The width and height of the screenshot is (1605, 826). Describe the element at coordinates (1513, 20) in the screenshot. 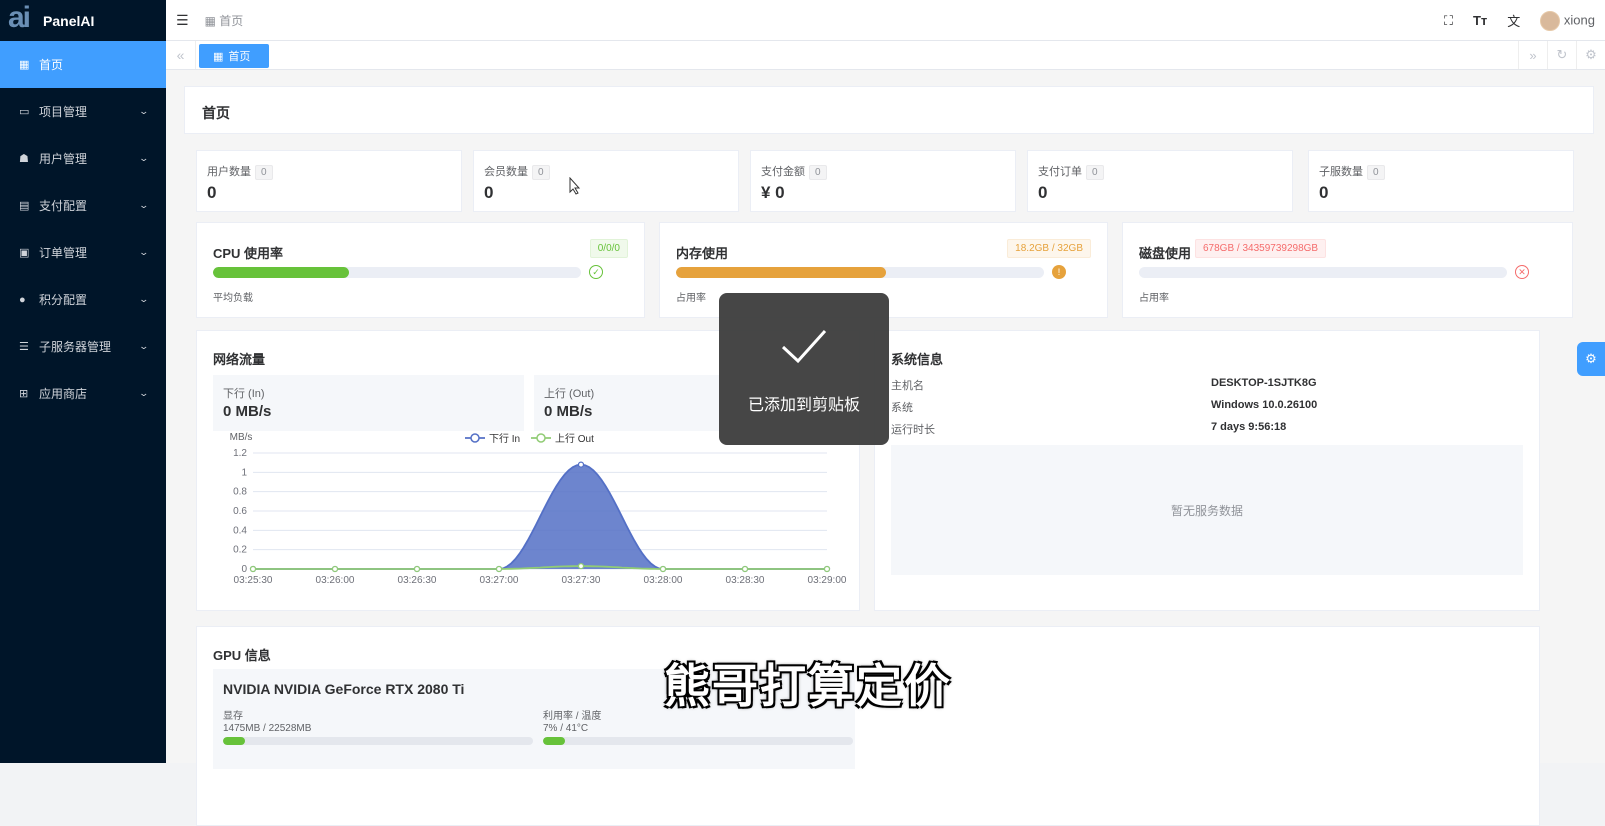

I see `translate-icon: 文` at that location.